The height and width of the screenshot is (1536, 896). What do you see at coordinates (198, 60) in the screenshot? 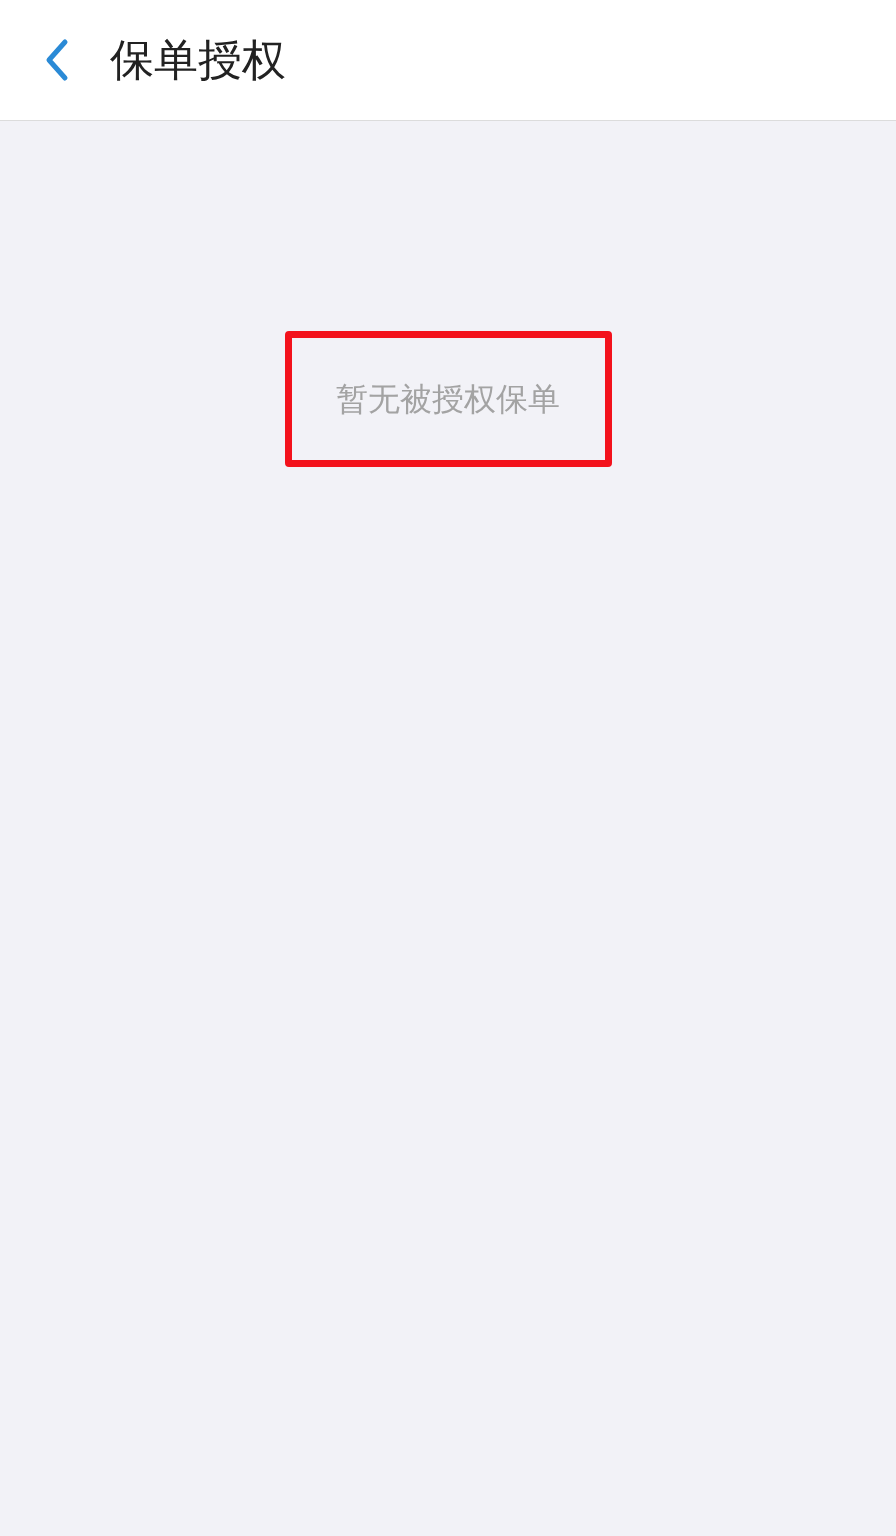
I see `page-title: 保单授权` at bounding box center [198, 60].